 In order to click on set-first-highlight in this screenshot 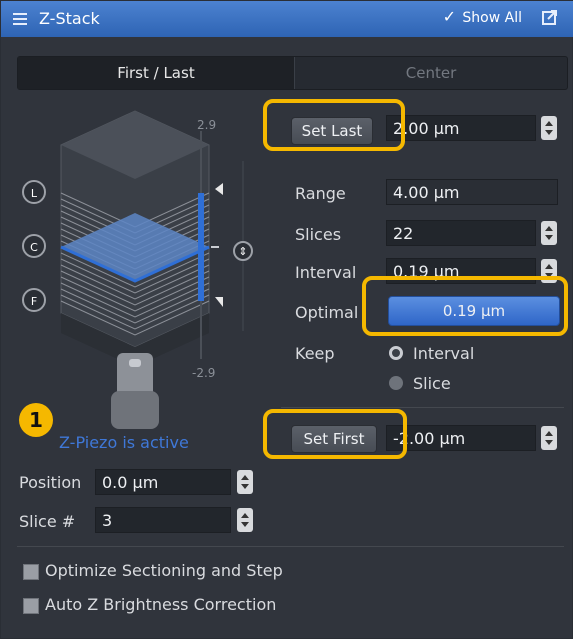, I will do `click(335, 434)`.